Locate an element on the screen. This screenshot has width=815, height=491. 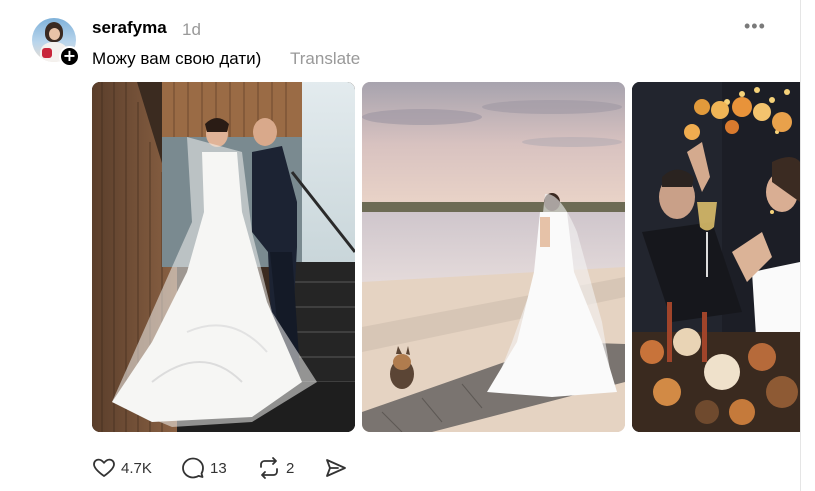
share-button is located at coordinates (336, 468).